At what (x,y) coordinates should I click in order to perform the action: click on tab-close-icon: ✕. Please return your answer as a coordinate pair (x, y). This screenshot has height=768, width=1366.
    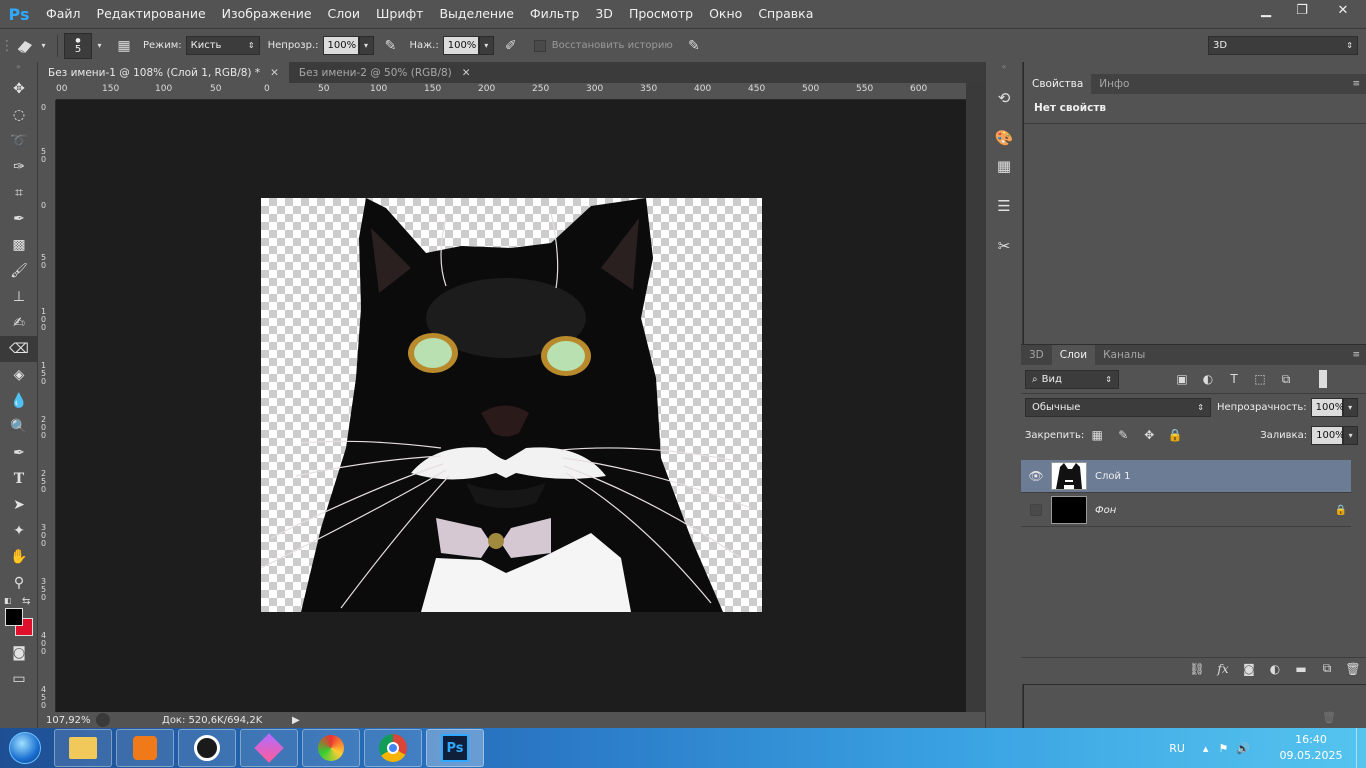
    Looking at the image, I should click on (466, 73).